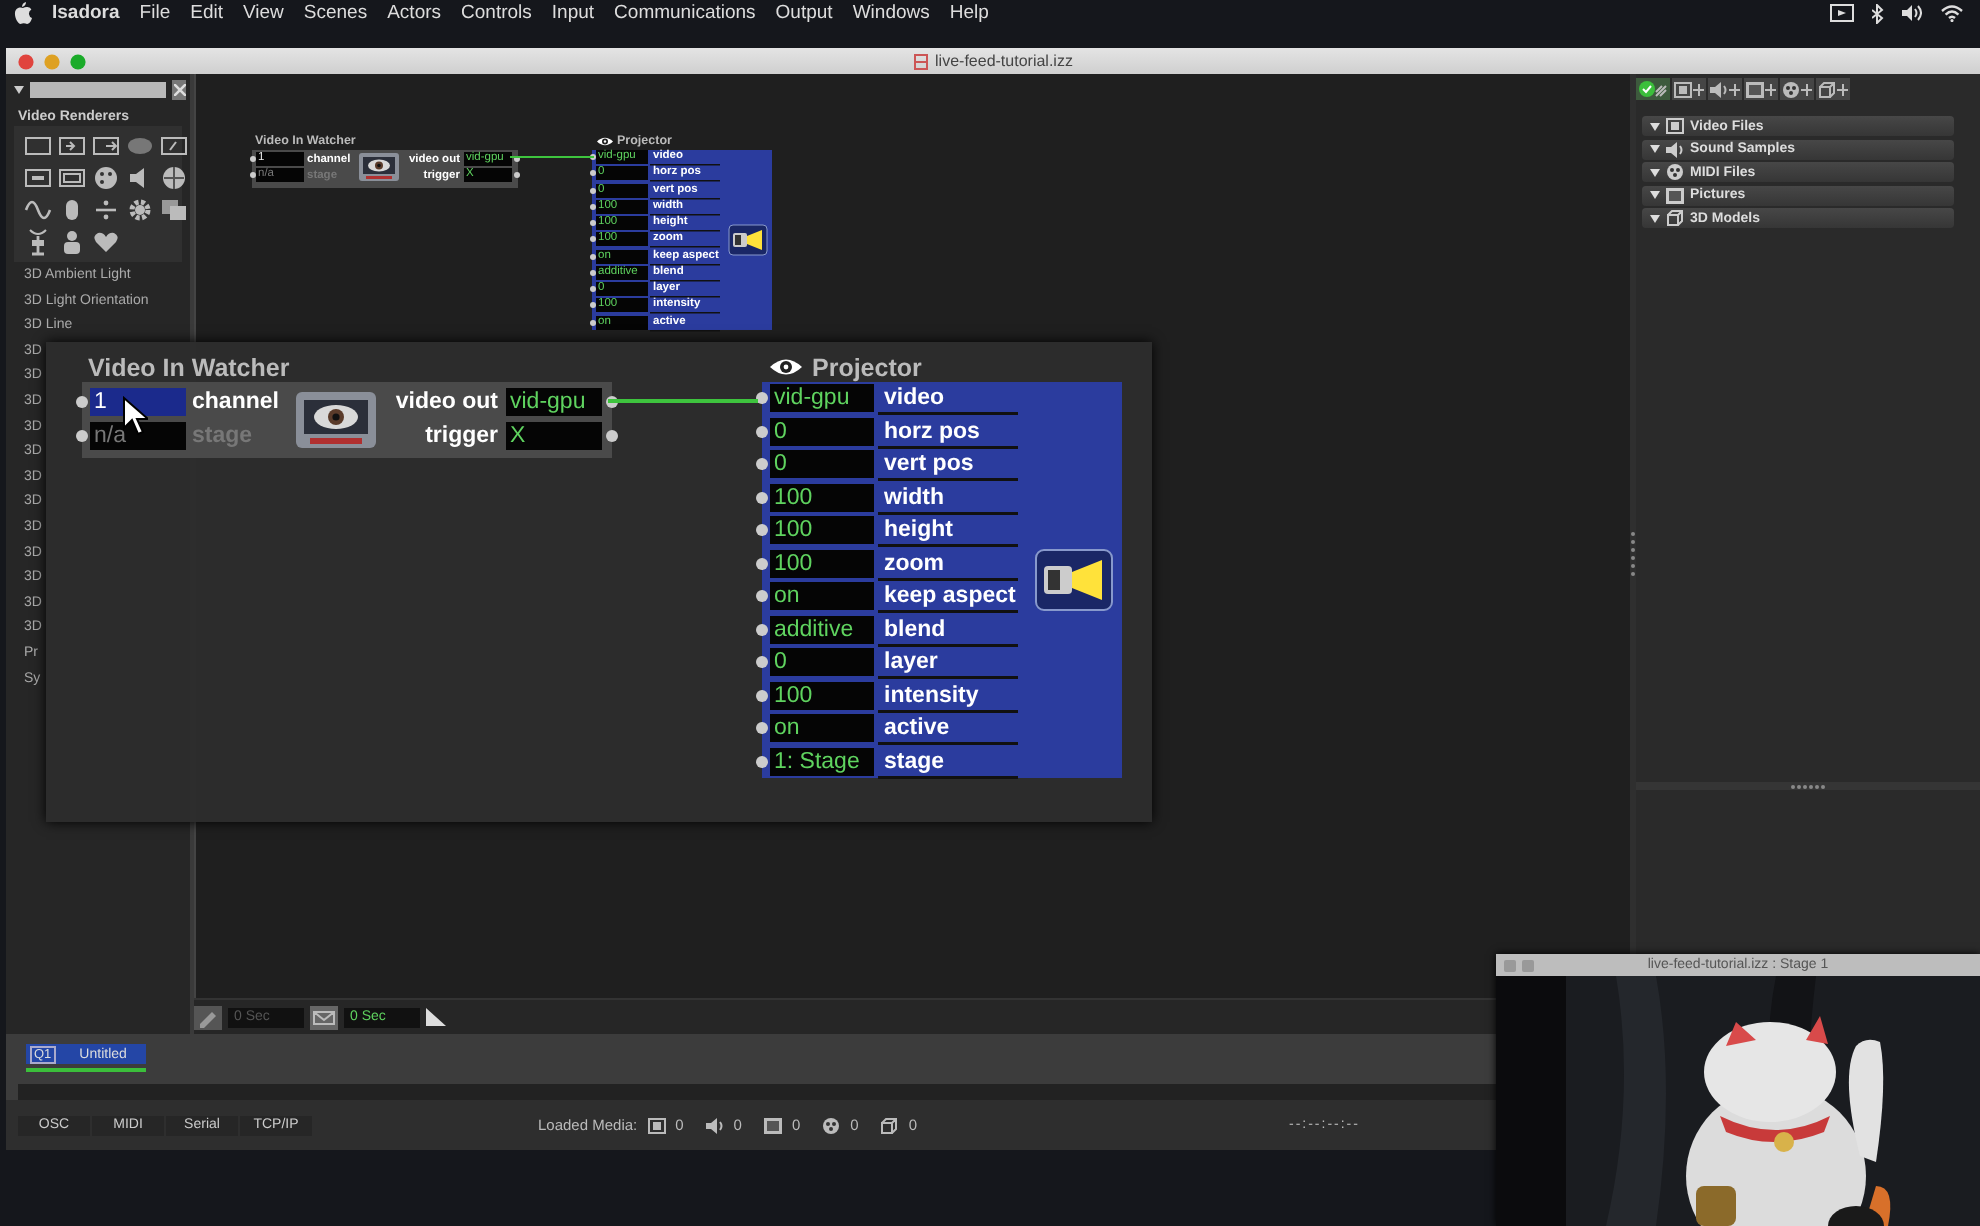  Describe the element at coordinates (436, 1017) in the screenshot. I see `corner-triangle-icon` at that location.